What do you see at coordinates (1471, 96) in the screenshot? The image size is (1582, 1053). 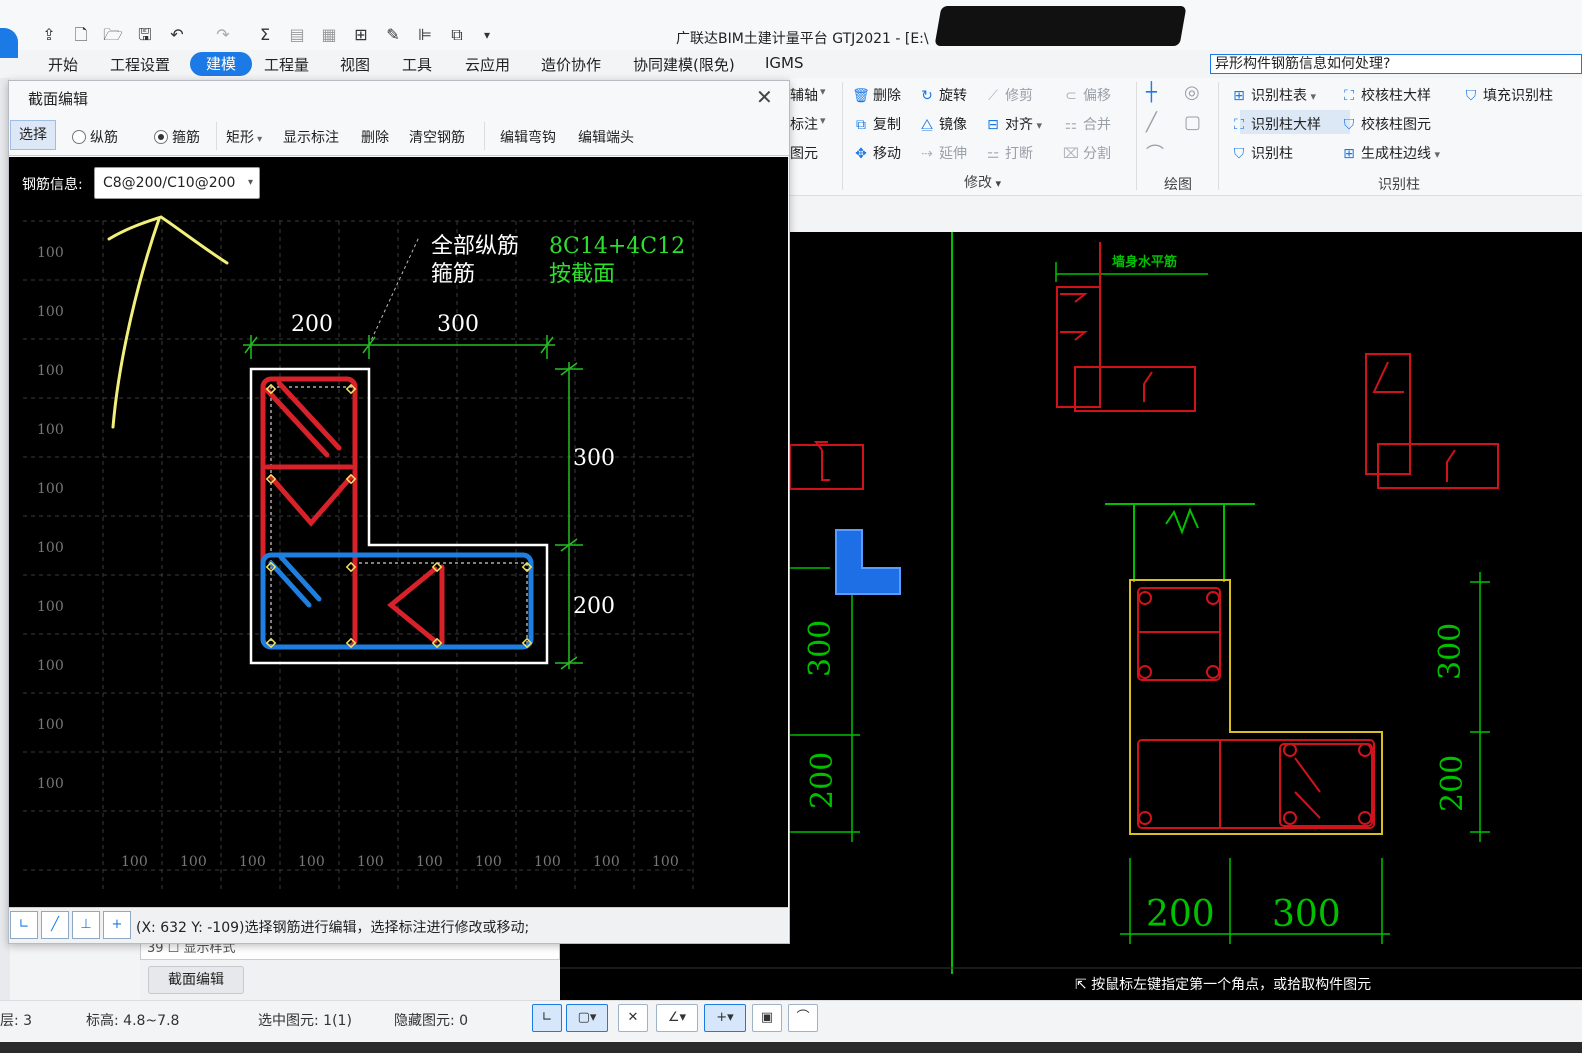 I see `fill-icon: ⛉` at bounding box center [1471, 96].